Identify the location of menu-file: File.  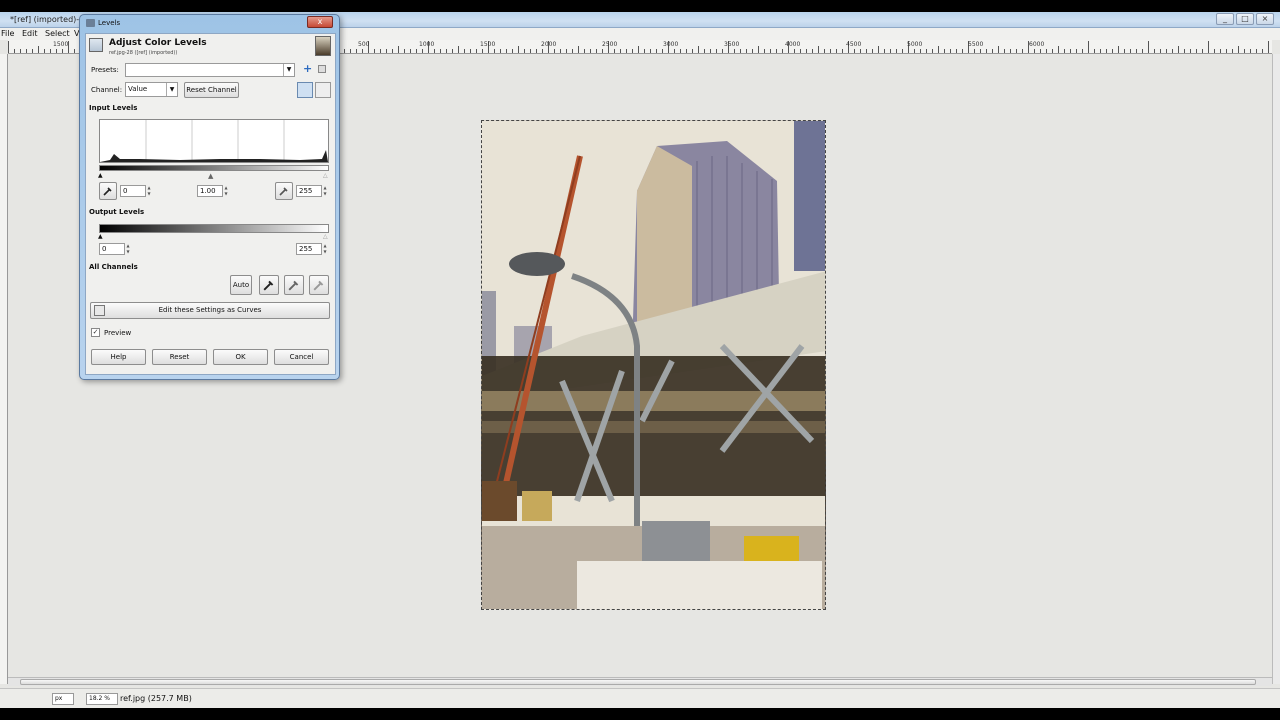
(7, 33).